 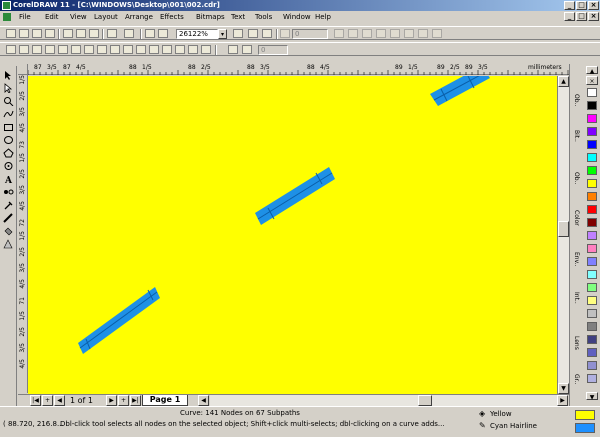 I want to click on zoom-dropdown-chevron-down-icon: ▾, so click(x=222, y=34).